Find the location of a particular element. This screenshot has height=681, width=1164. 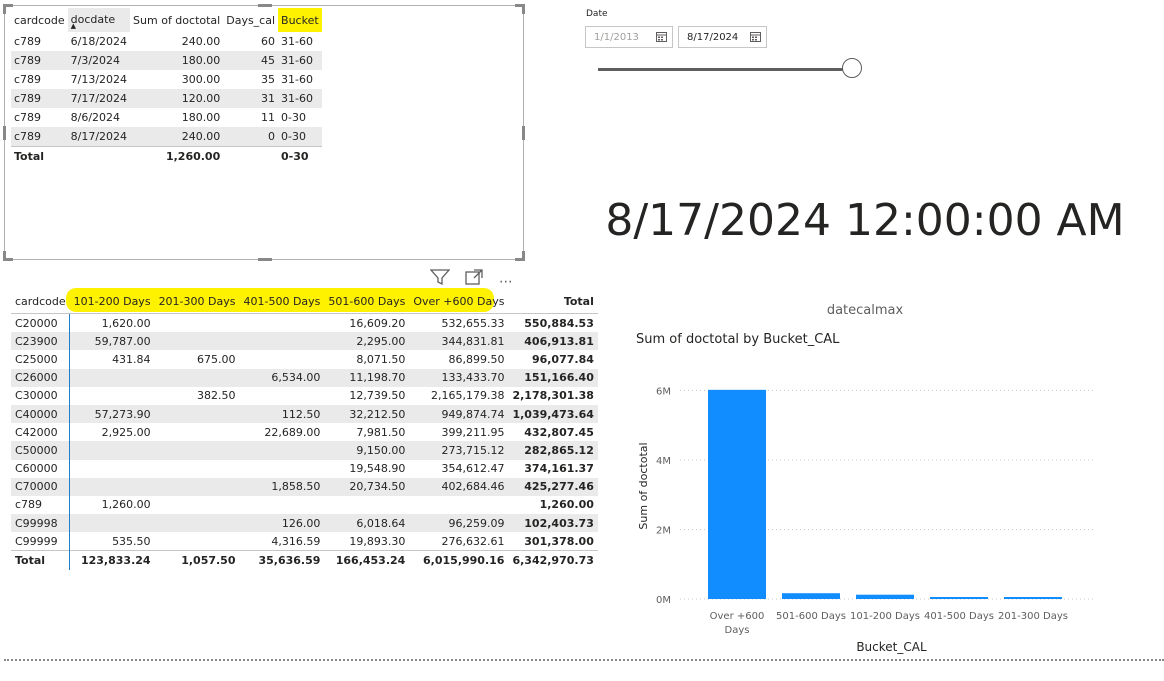

row-header: C26000 is located at coordinates (41, 377).